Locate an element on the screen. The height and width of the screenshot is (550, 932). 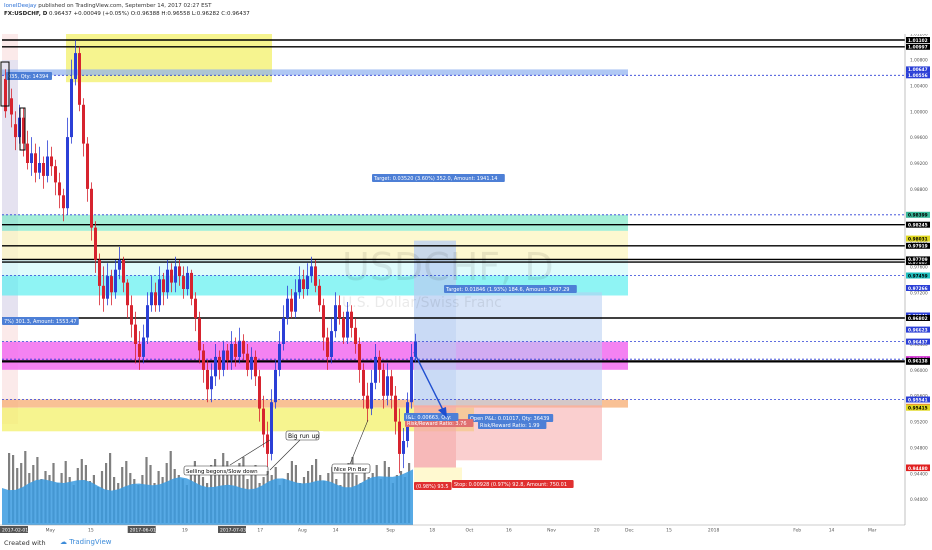
price-label: 0.95415 is located at coordinates (918, 409).